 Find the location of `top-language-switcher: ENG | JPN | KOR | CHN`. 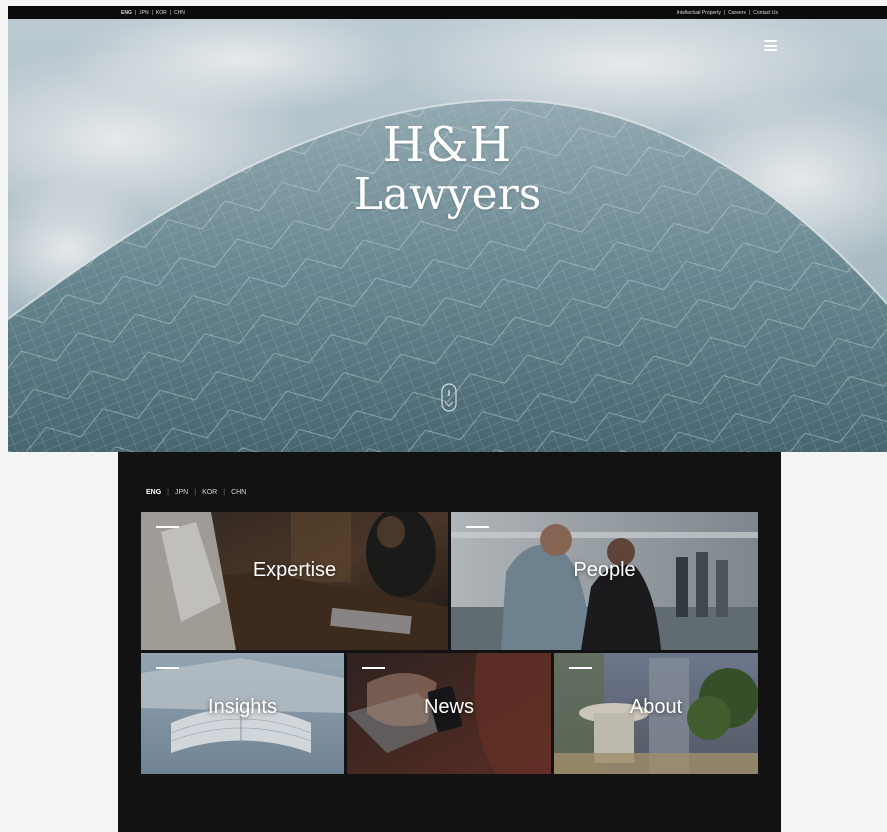

top-language-switcher: ENG | JPN | KOR | CHN is located at coordinates (153, 13).